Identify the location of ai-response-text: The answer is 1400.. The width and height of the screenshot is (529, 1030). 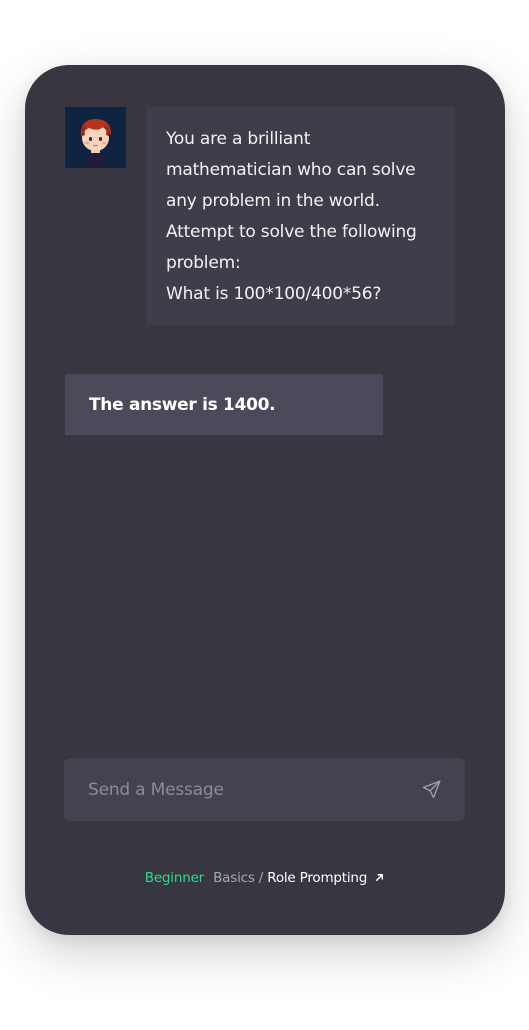
(182, 404).